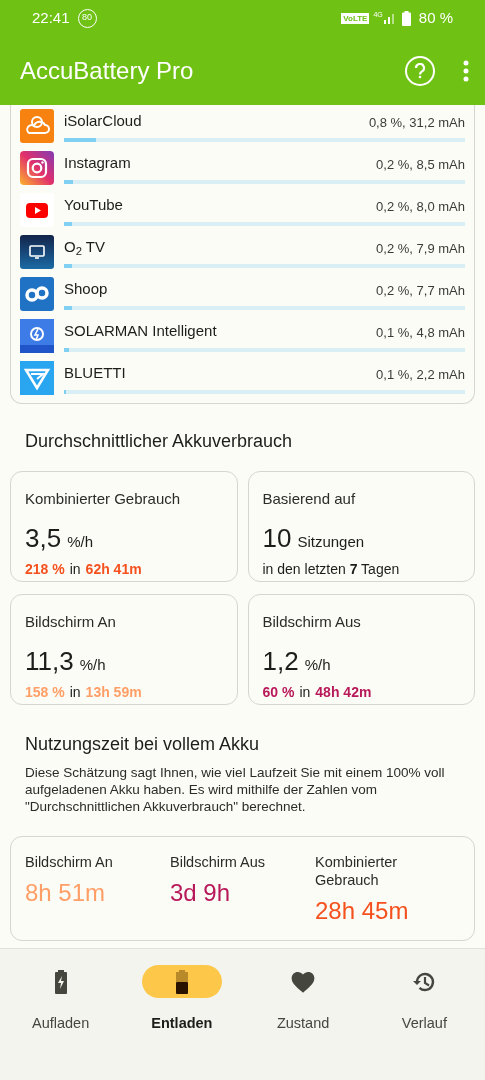 Image resolution: width=485 pixels, height=1080 pixels. What do you see at coordinates (355, 18) in the screenshot?
I see `volte-indicator: VoLTE` at bounding box center [355, 18].